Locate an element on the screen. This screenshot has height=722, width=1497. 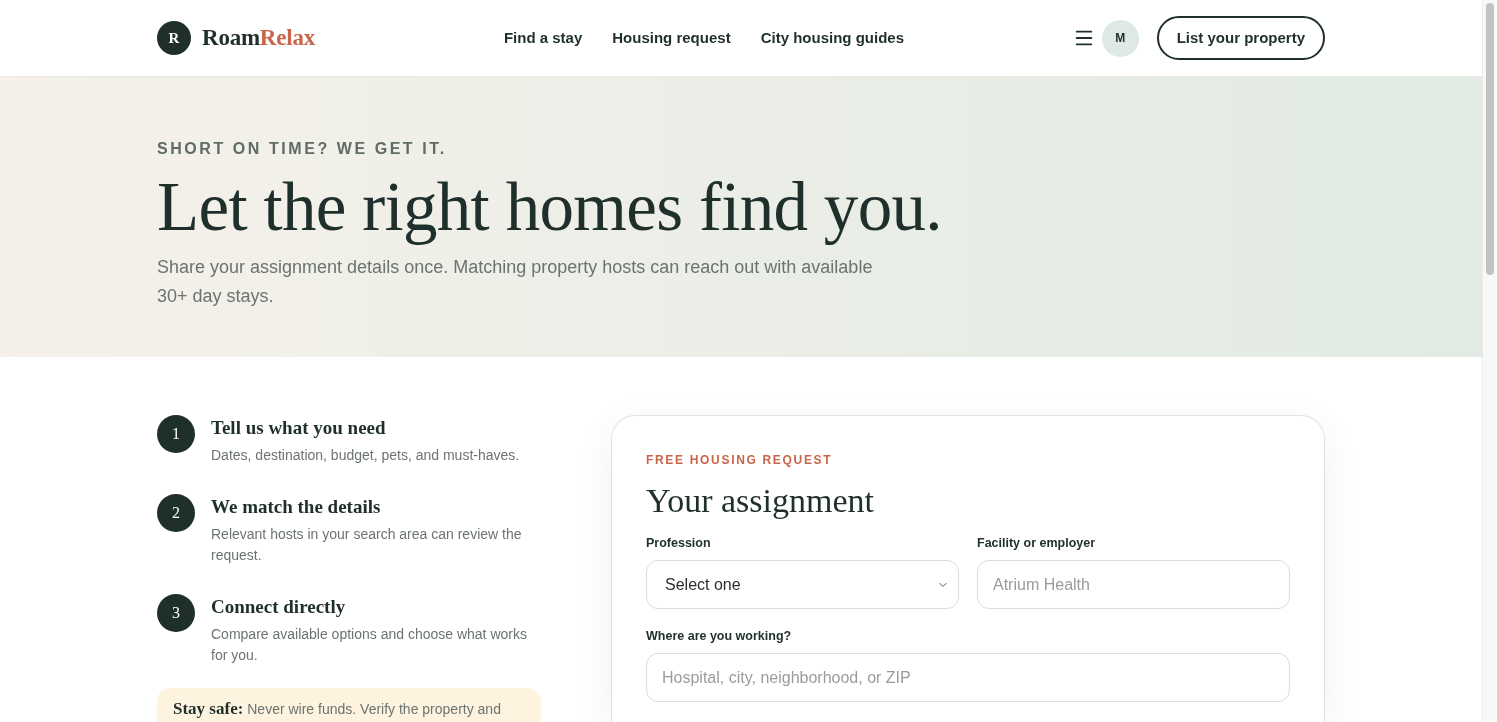
field-label: Profession is located at coordinates (678, 543).